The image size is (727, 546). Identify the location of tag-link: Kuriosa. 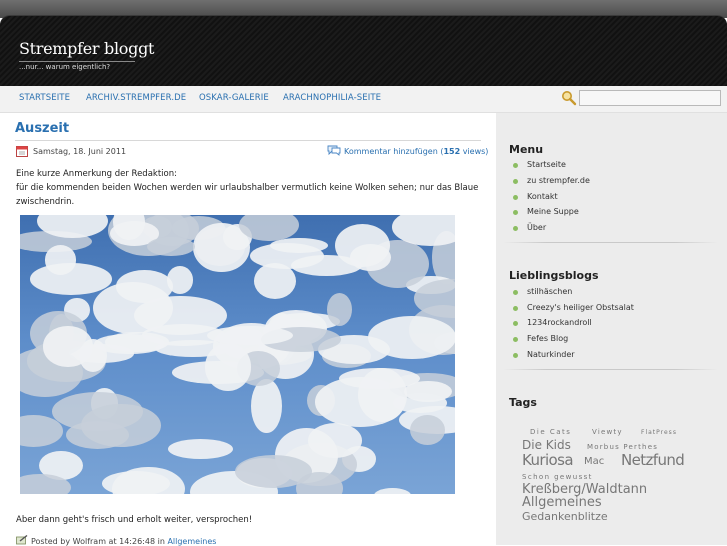
(548, 460).